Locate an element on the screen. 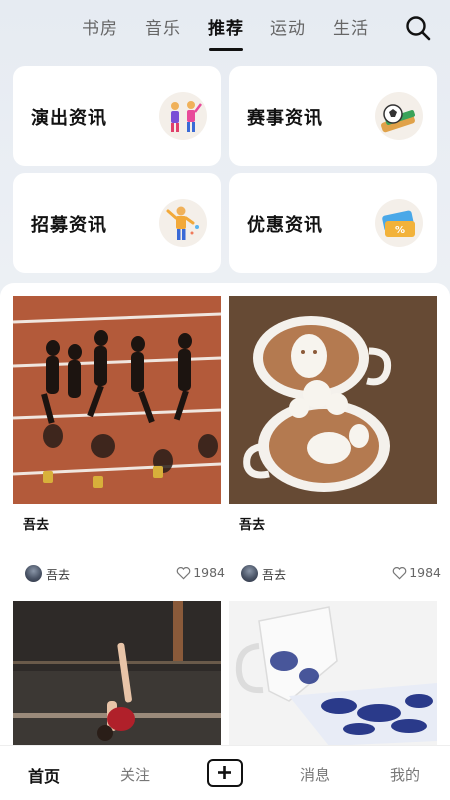  tab-life: 生活 is located at coordinates (351, 26).